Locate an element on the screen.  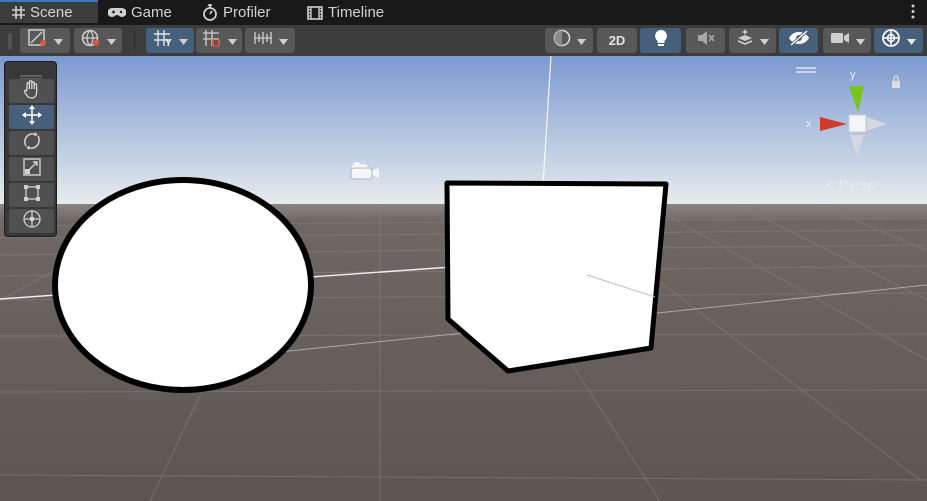
scene-visibility-toggle is located at coordinates (798, 40).